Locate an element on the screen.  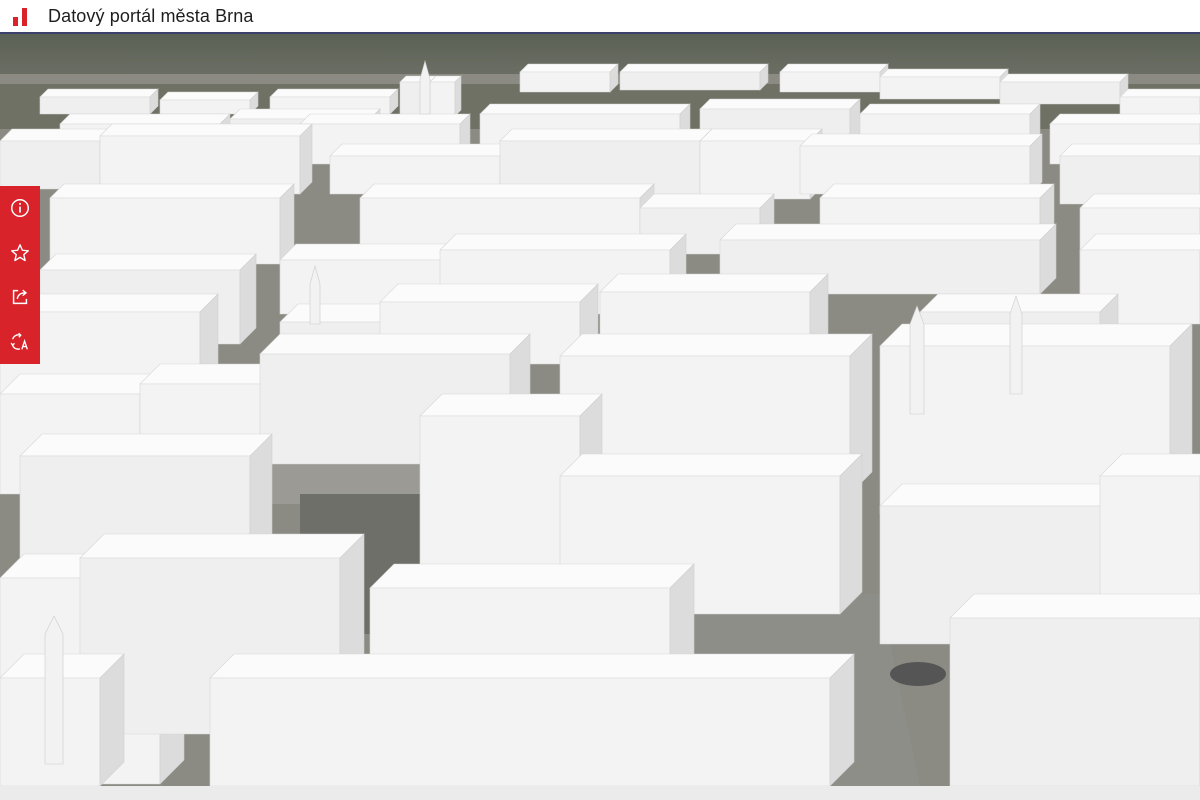
share-button is located at coordinates (20, 297).